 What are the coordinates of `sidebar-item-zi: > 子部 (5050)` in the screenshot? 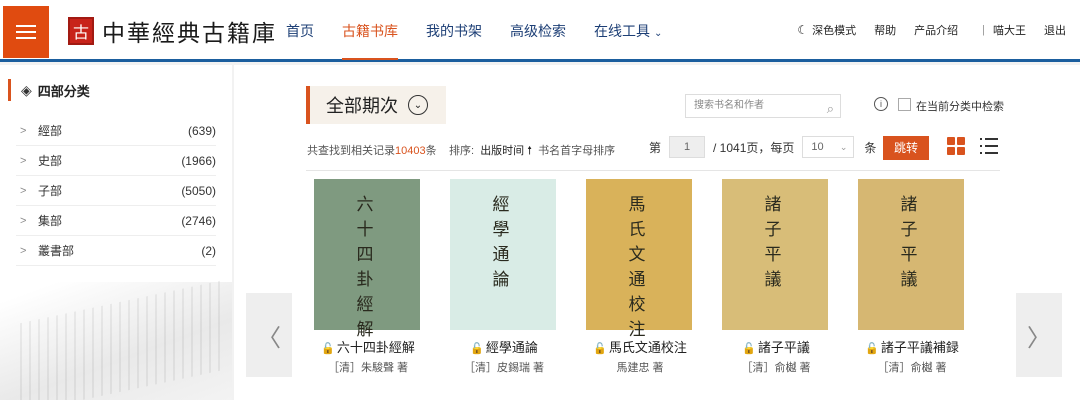 It's located at (116, 191).